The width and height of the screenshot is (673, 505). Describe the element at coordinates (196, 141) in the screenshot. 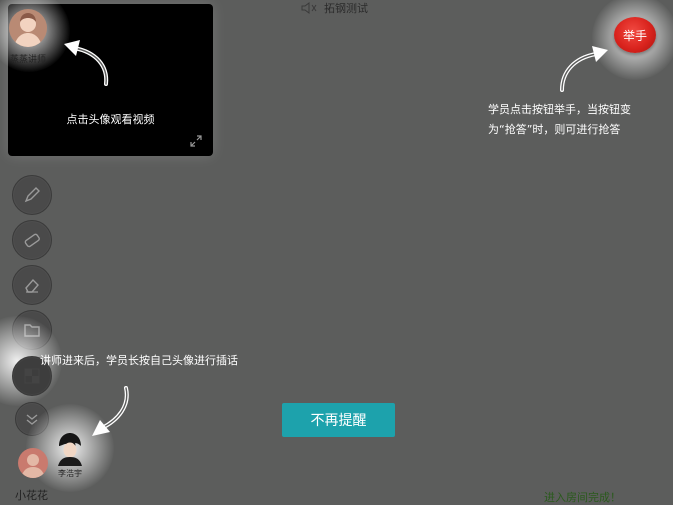

I see `expand-icon` at that location.